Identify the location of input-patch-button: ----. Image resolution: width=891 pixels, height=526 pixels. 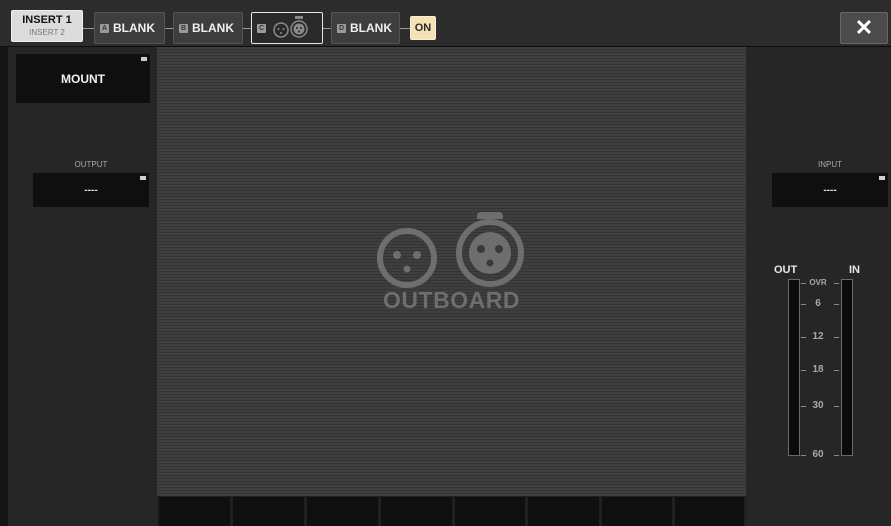
(830, 190).